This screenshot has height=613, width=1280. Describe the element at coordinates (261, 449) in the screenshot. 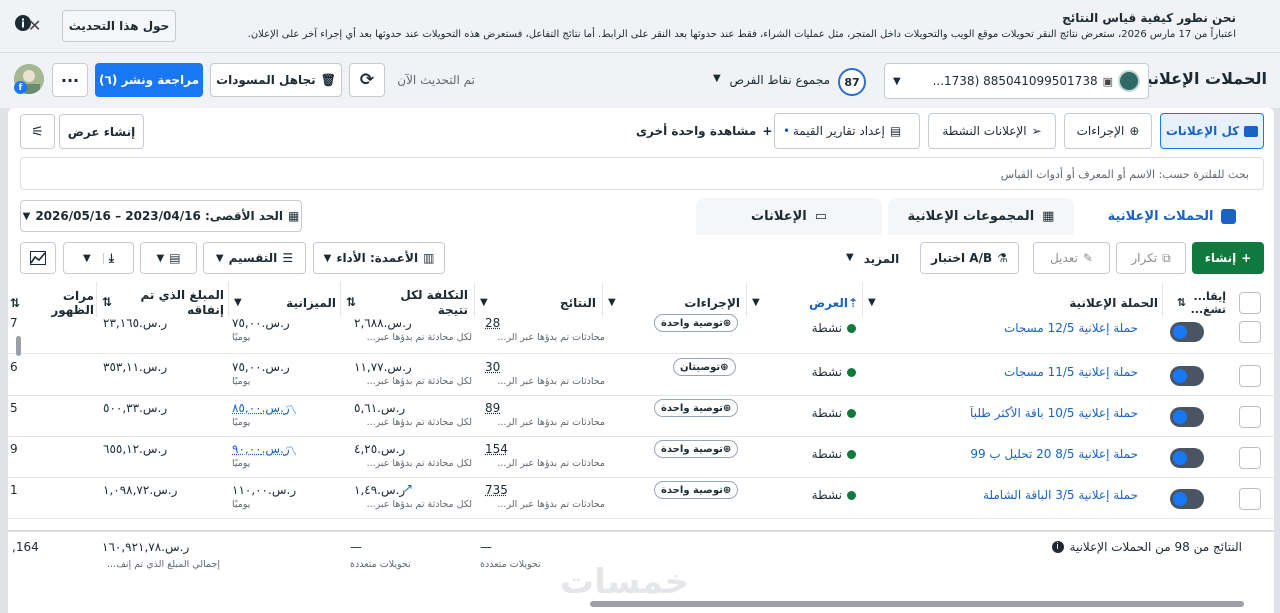

I see `budget-value: ر.س.٩٠,٠٠` at that location.